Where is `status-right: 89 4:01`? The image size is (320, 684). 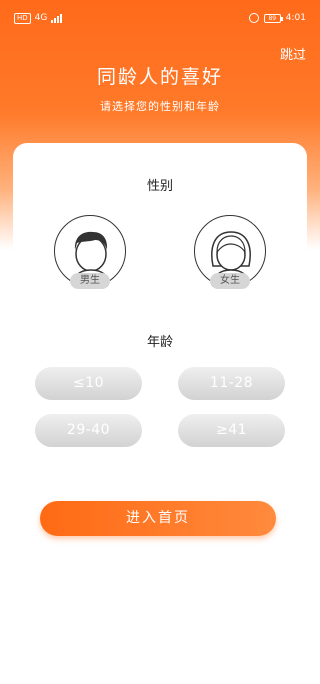 status-right: 89 4:01 is located at coordinates (277, 18).